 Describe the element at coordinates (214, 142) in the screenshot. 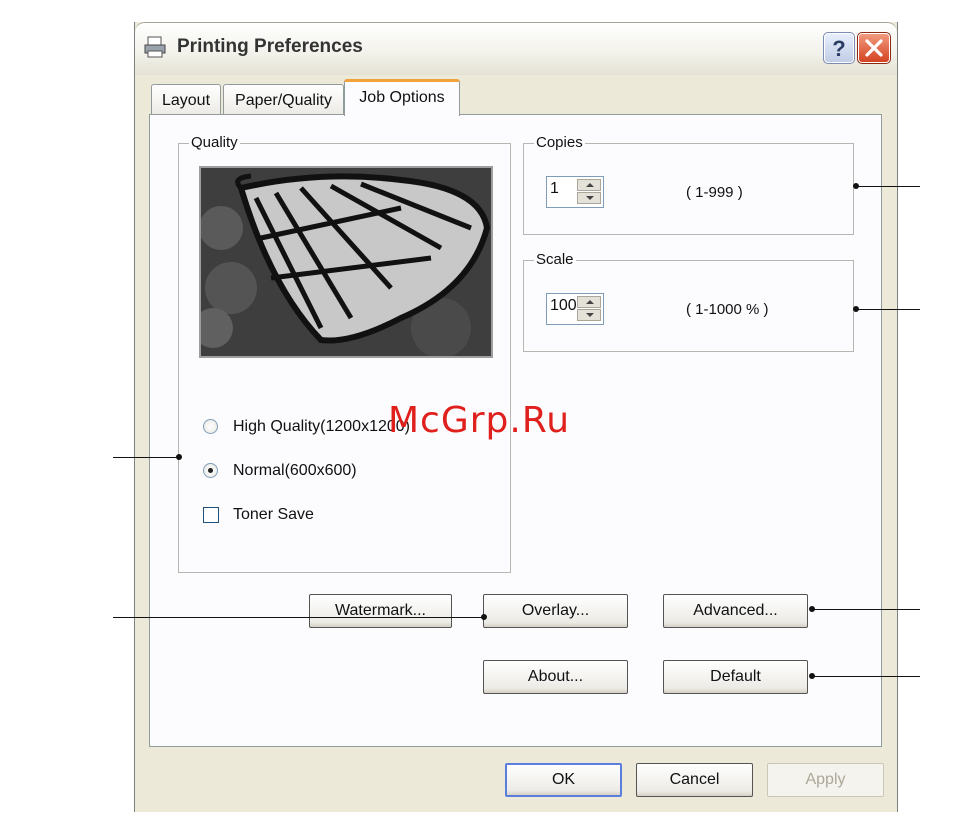

I see `quality-legend: Quality` at that location.